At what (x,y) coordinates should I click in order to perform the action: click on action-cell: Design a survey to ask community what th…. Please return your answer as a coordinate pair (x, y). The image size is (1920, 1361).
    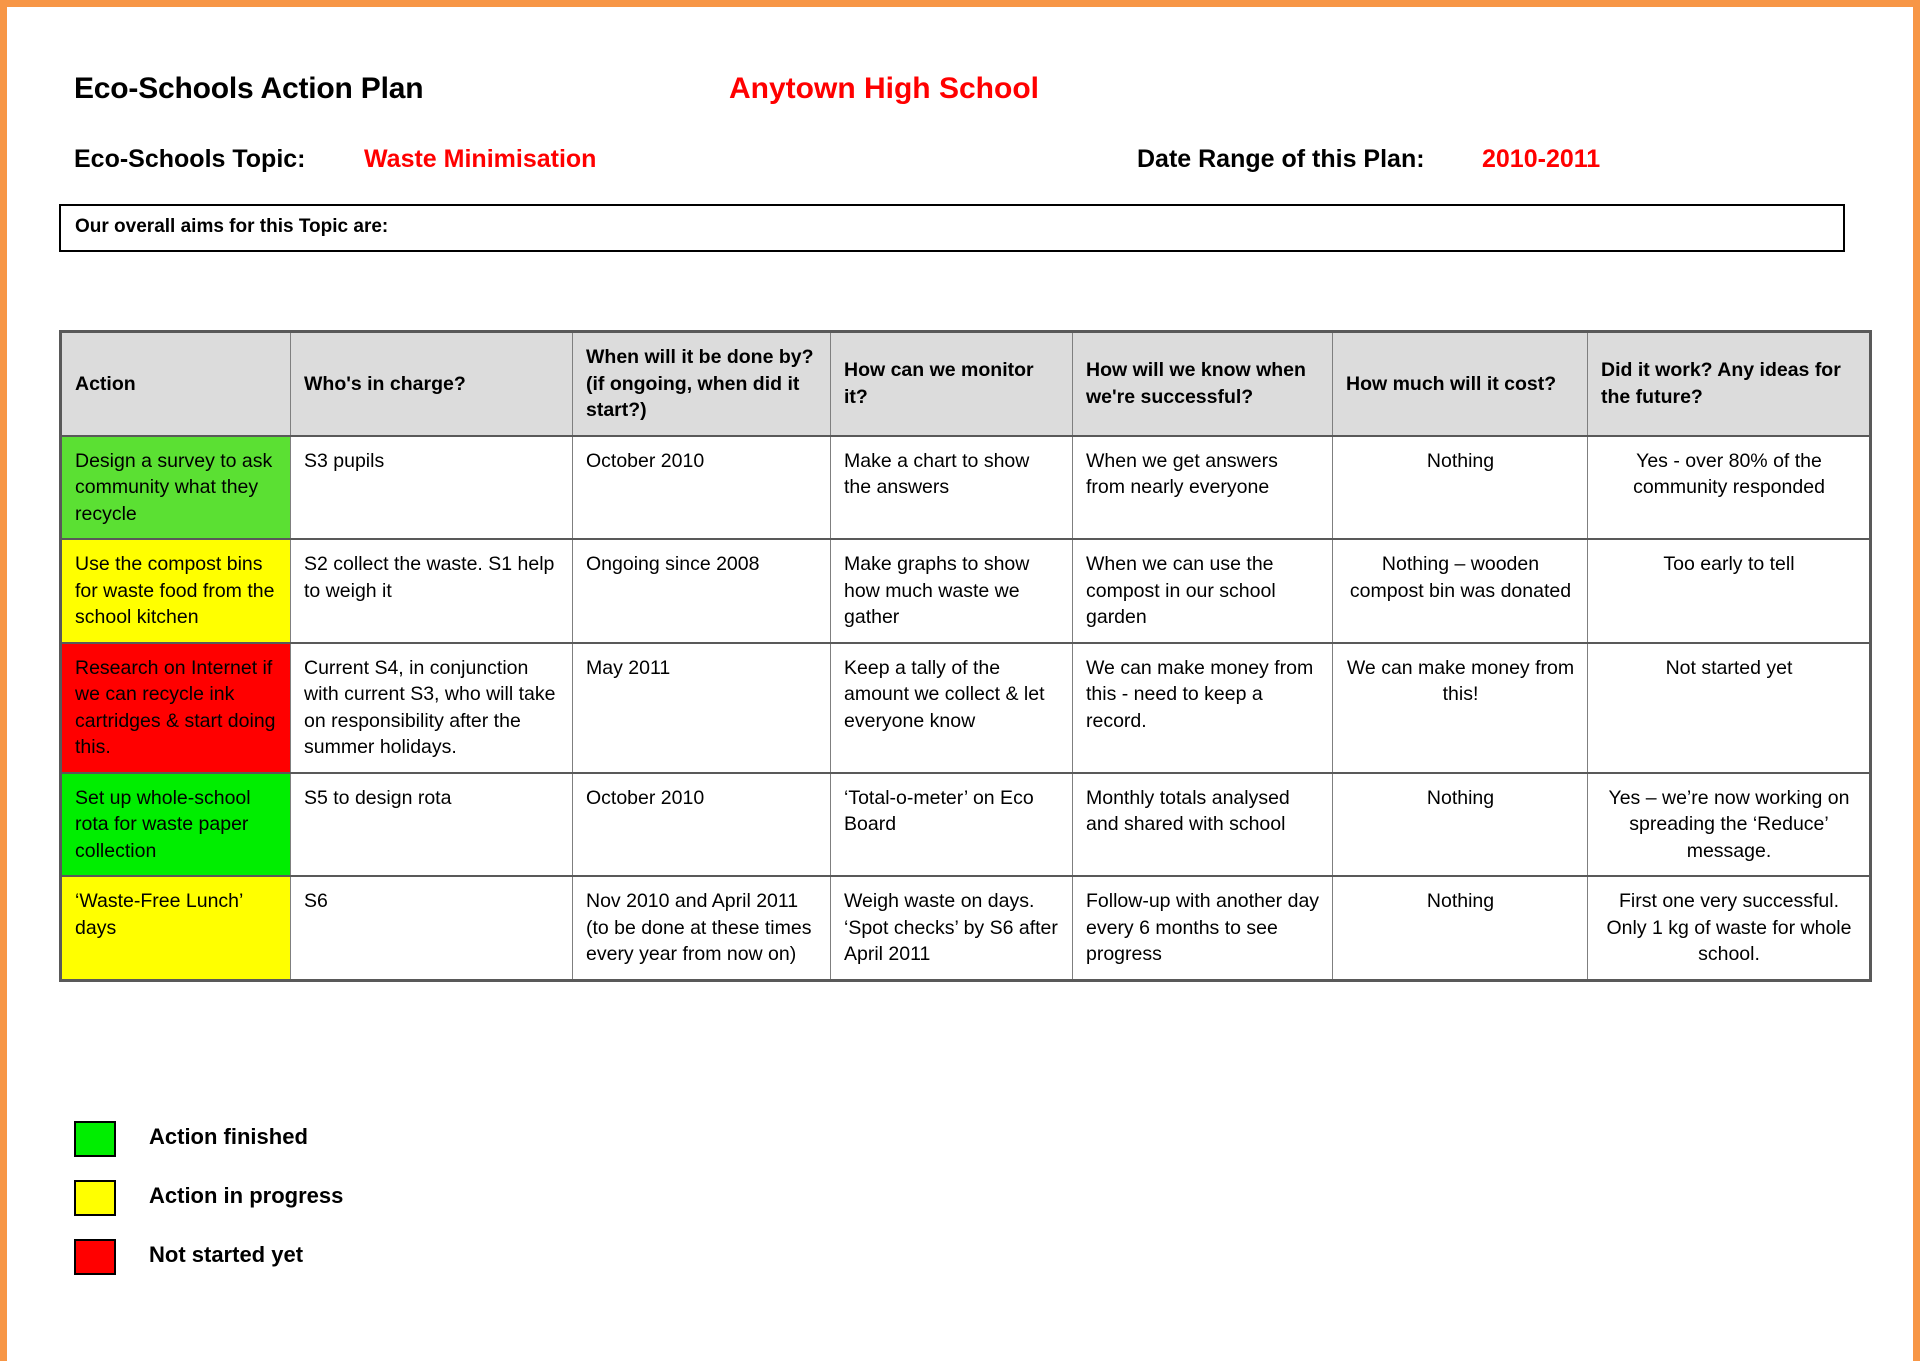
    Looking at the image, I should click on (175, 487).